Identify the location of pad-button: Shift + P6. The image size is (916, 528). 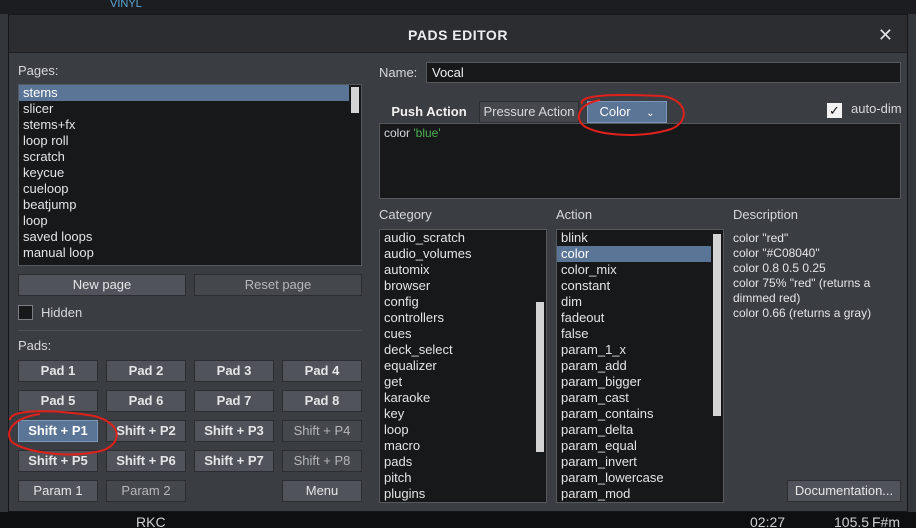
(146, 461).